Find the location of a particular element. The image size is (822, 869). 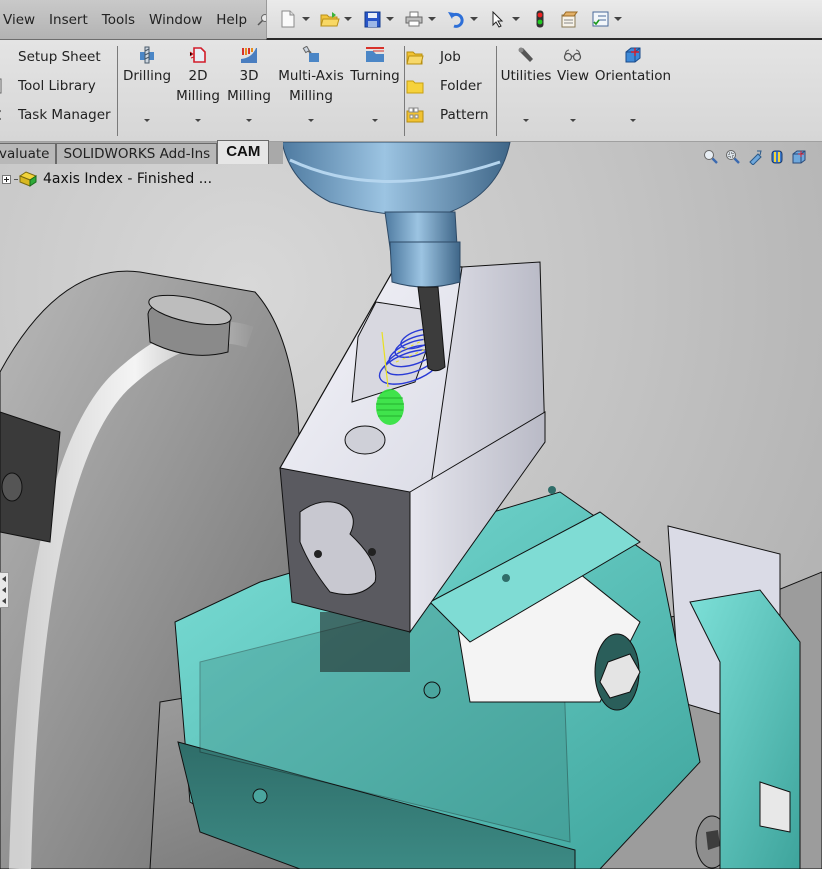

3d-milling-icon is located at coordinates (249, 55).